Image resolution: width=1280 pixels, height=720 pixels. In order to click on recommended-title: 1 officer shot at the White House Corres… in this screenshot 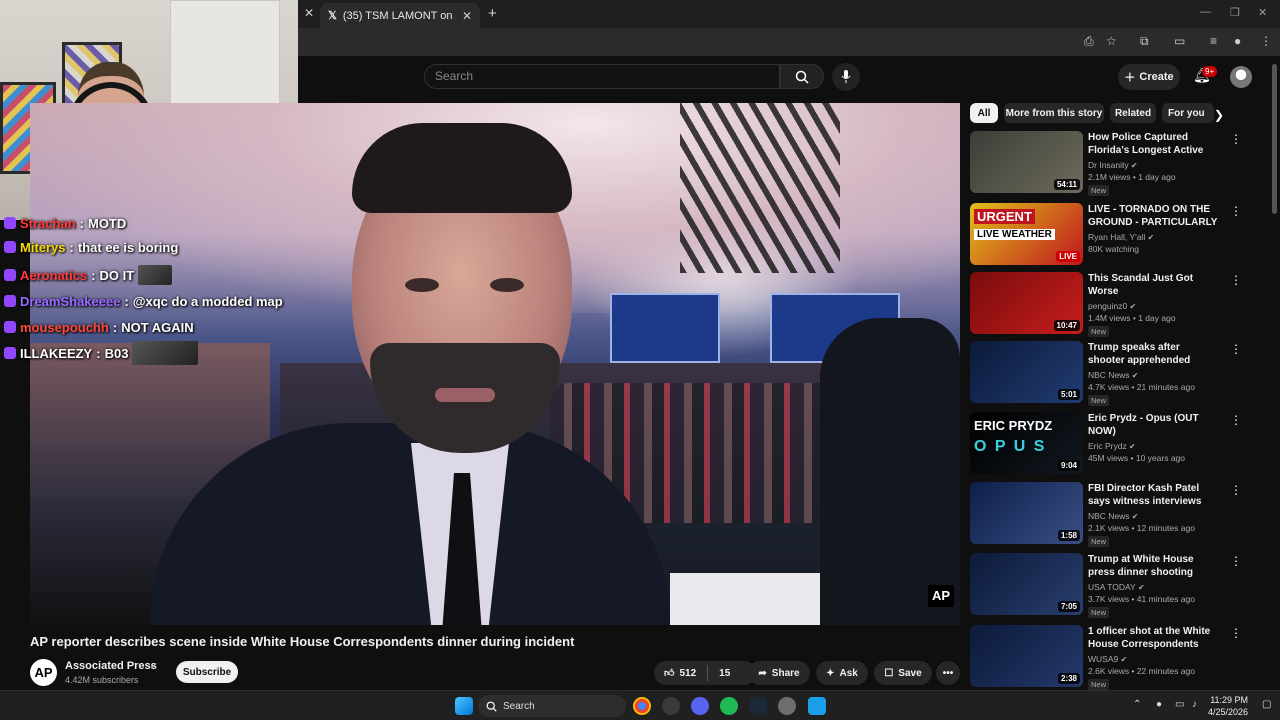, I will do `click(1153, 638)`.